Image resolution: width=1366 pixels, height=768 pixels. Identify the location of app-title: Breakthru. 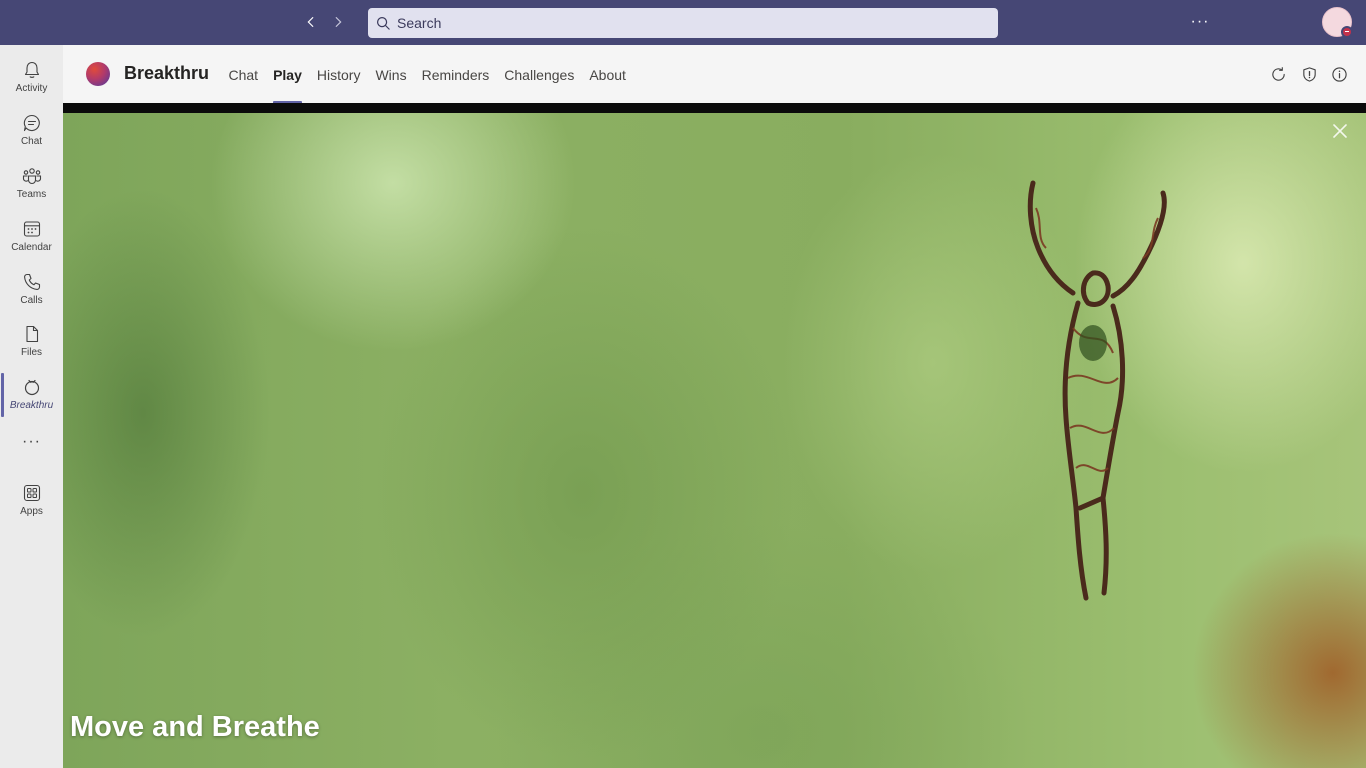
(167, 73).